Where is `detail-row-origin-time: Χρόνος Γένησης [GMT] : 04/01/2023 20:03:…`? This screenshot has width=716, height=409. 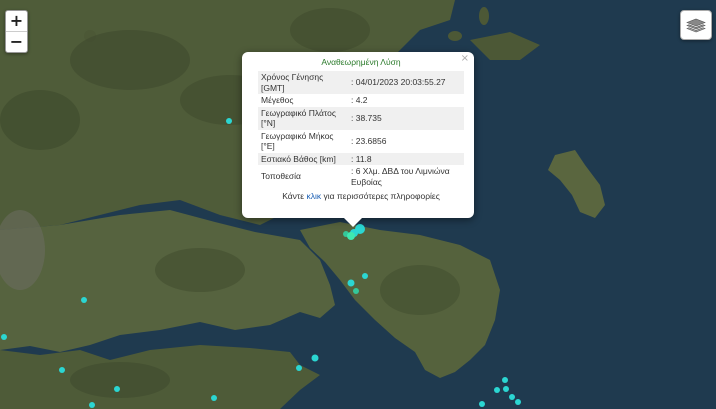 detail-row-origin-time: Χρόνος Γένησης [GMT] : 04/01/2023 20:03:… is located at coordinates (361, 82).